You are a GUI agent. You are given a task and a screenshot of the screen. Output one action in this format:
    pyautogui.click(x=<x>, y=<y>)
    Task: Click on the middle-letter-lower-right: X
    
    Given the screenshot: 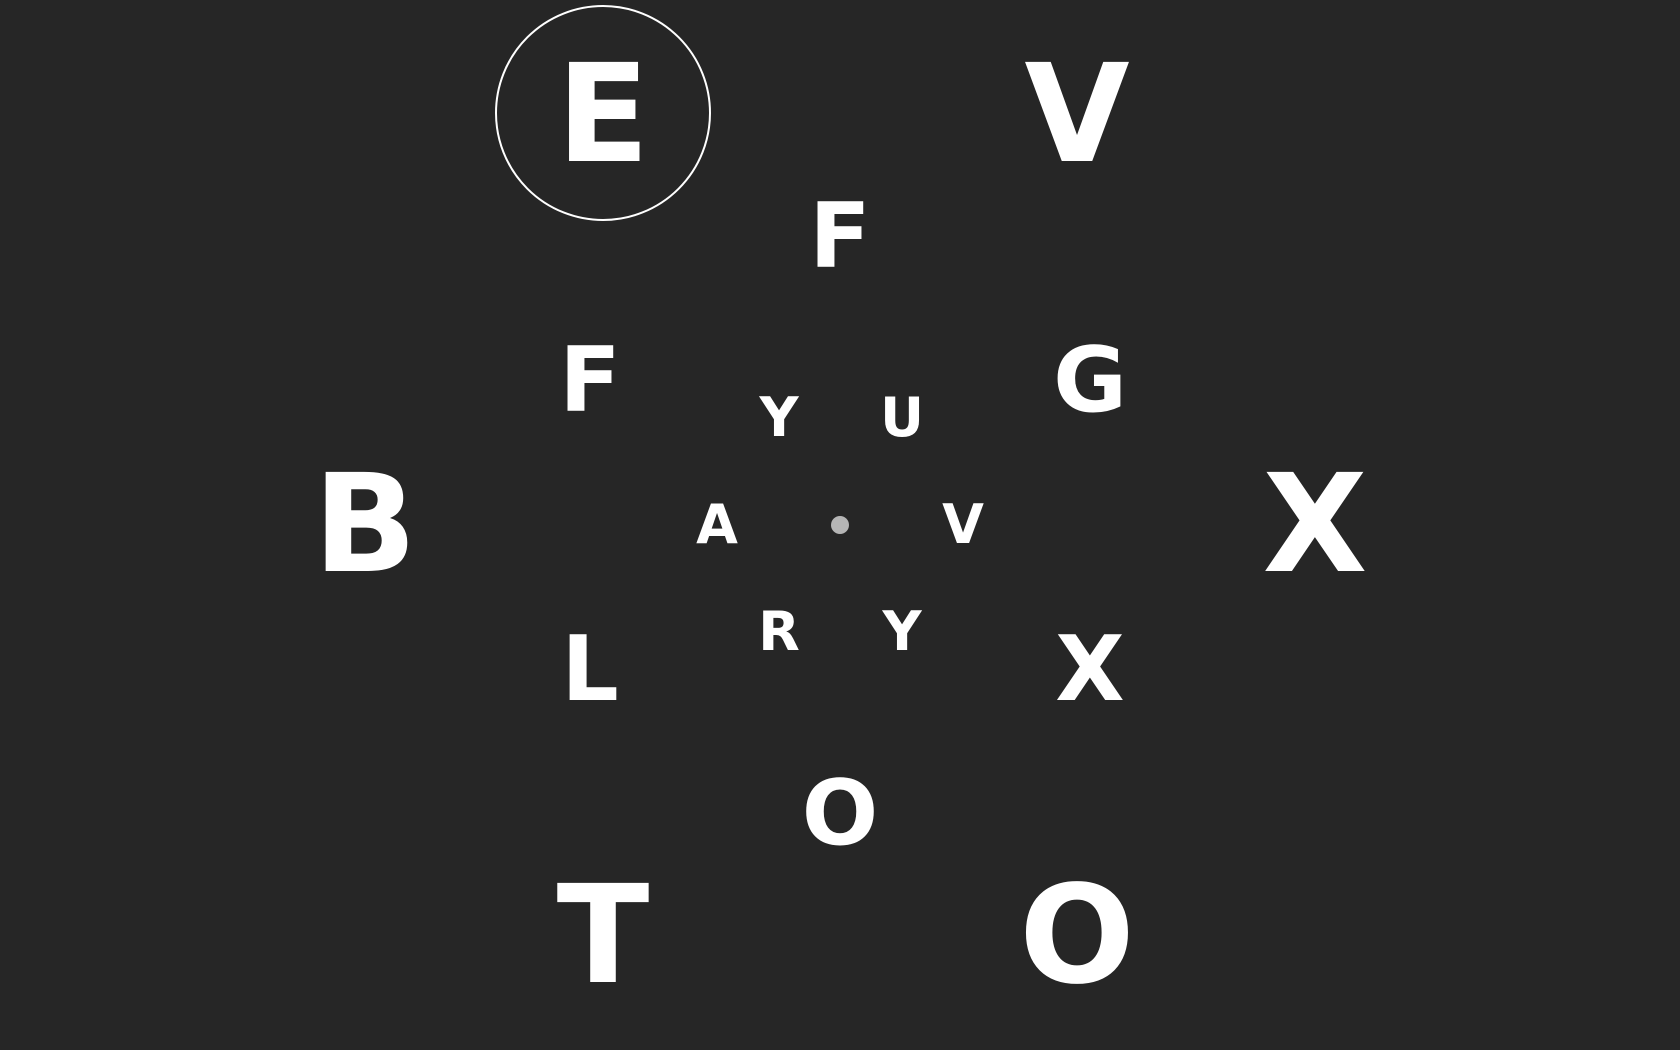 What is the action you would take?
    pyautogui.click(x=1089, y=670)
    